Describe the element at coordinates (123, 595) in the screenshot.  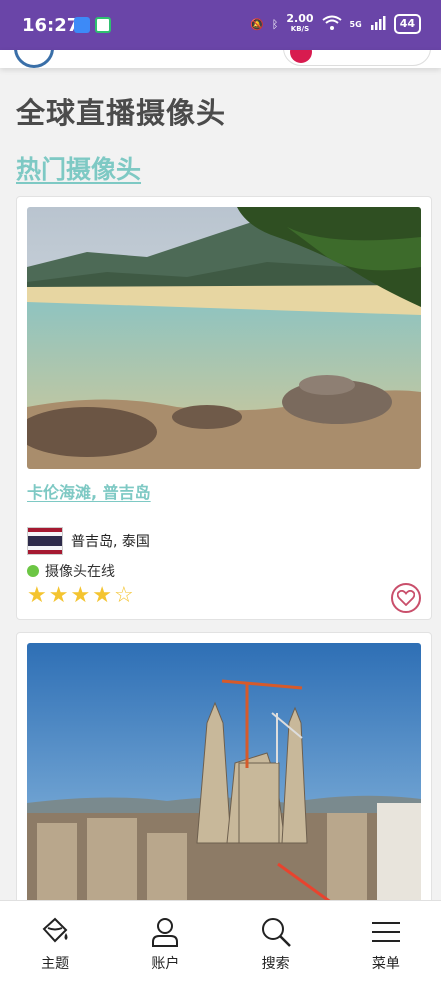
I see `star-empty-icon: ☆` at that location.